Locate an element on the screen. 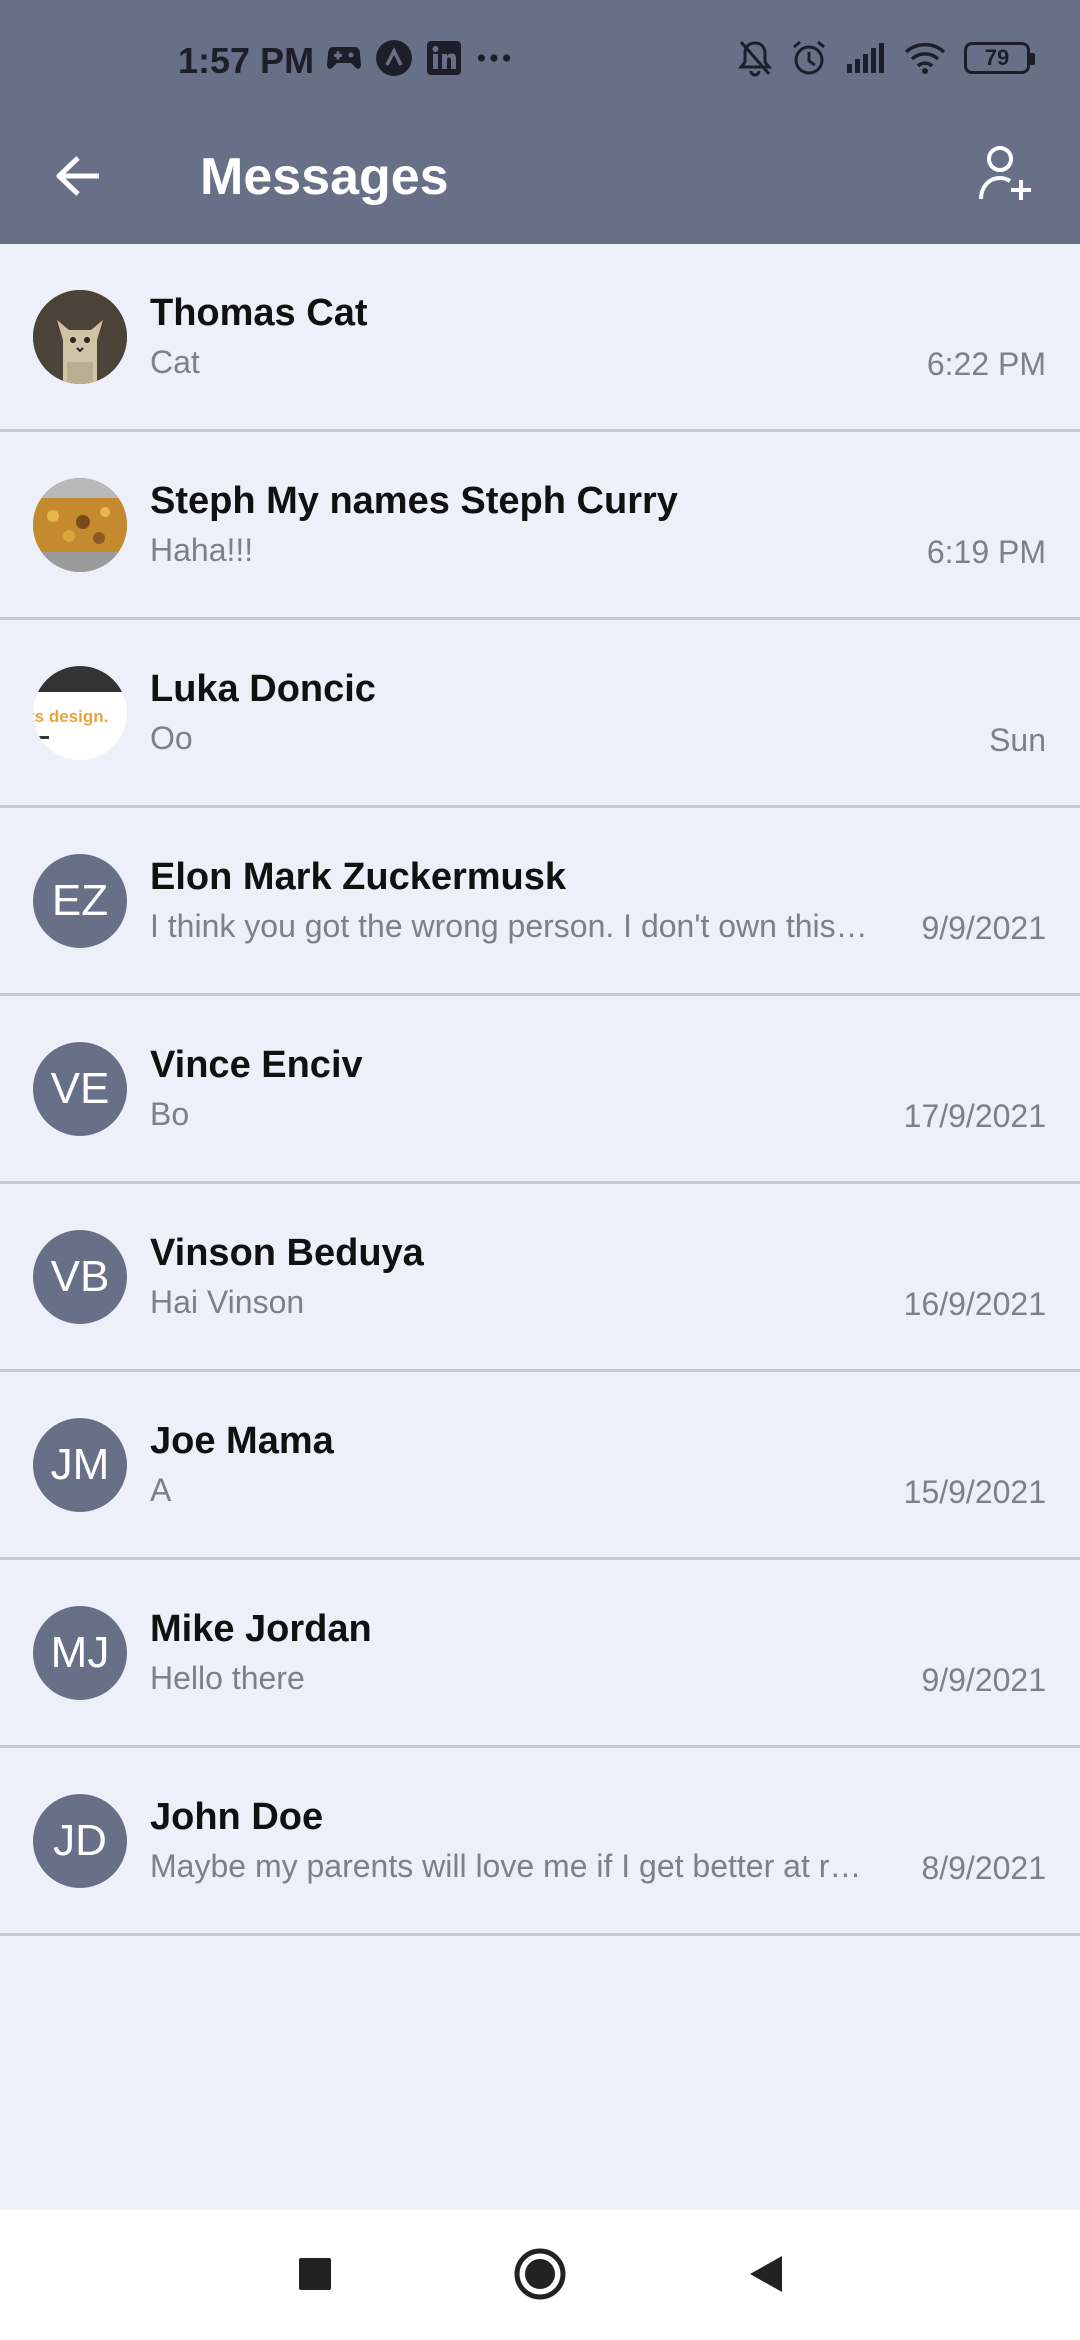  conversation-row: VB Vinson Beduya Hai Vinson 16/9/2021 is located at coordinates (540, 1278).